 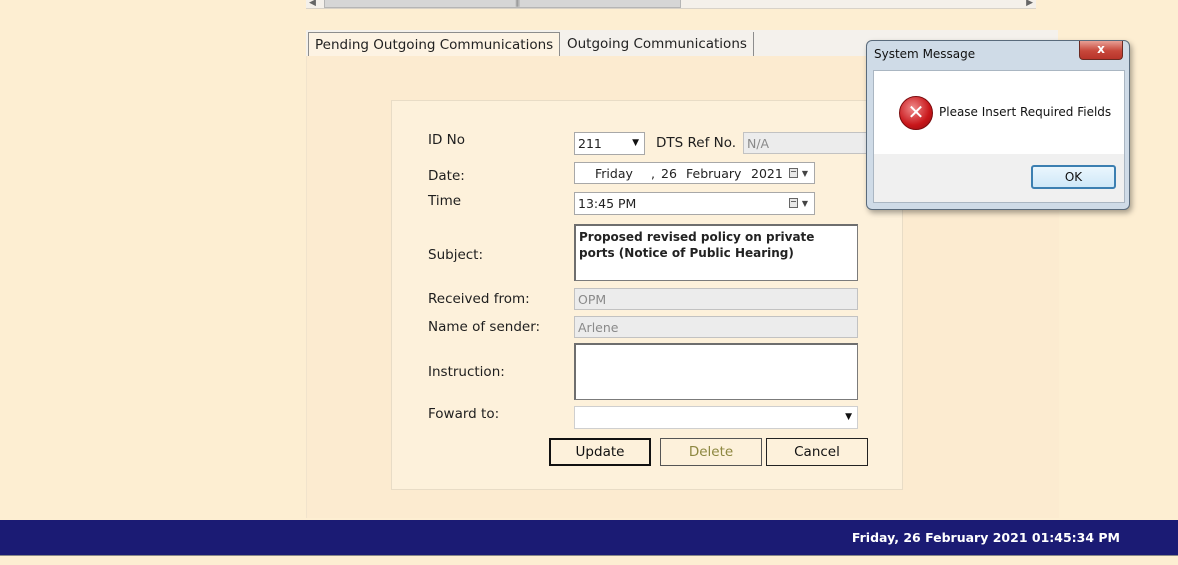 I want to click on time-value: 13:45 PM, so click(x=607, y=203).